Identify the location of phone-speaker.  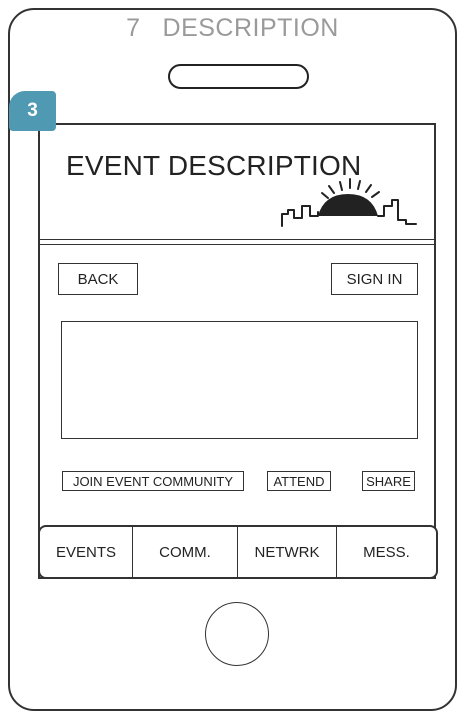
(238, 76).